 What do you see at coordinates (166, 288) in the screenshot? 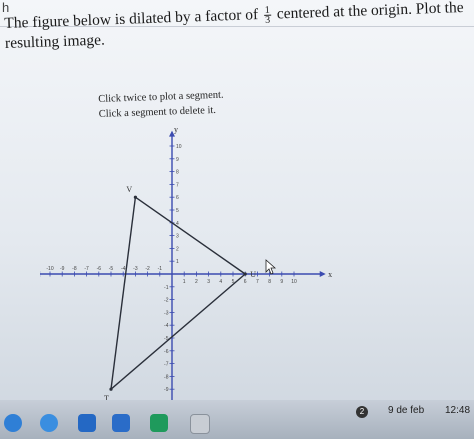
I see `y-tick-label: -1` at bounding box center [166, 288].